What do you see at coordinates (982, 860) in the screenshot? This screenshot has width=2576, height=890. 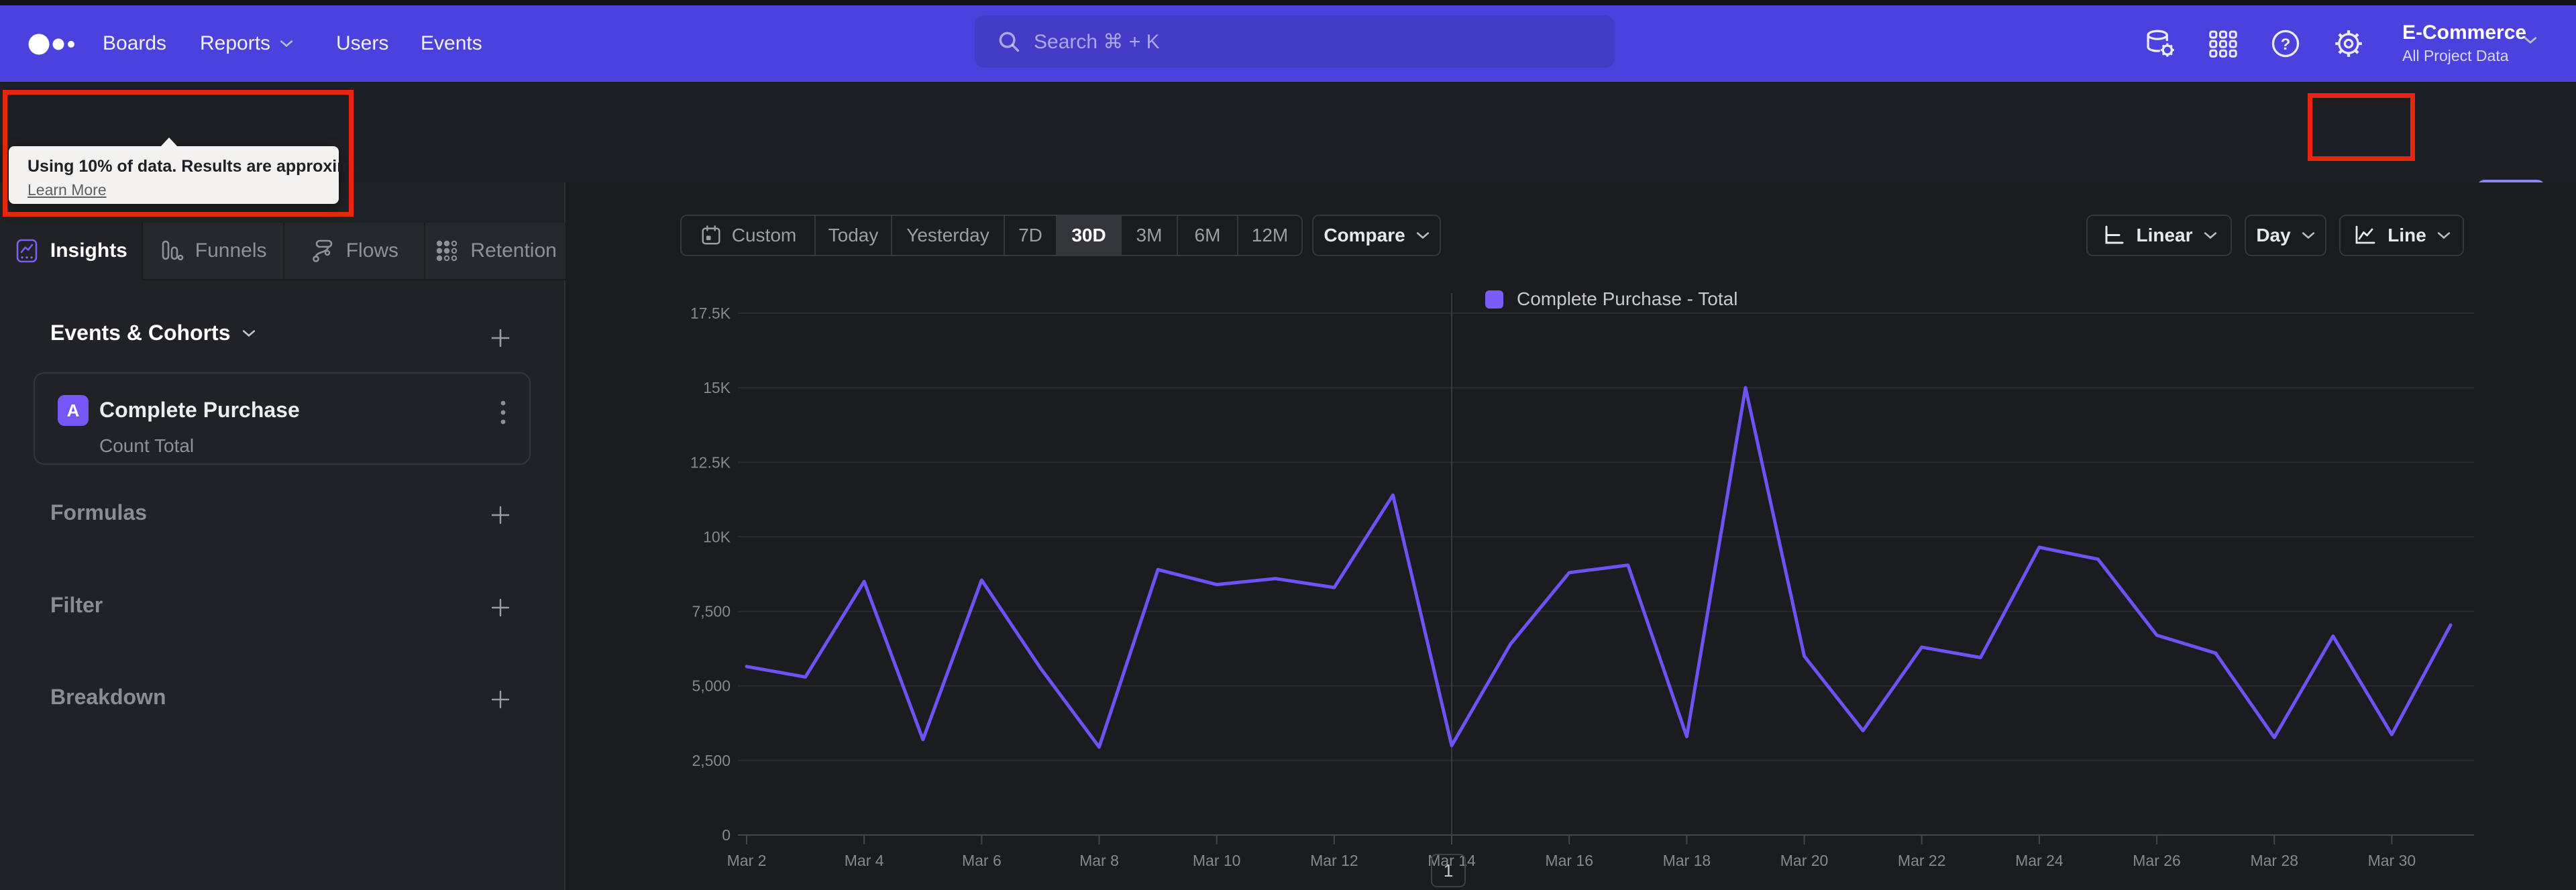 I see `svg-text: Mar 6` at bounding box center [982, 860].